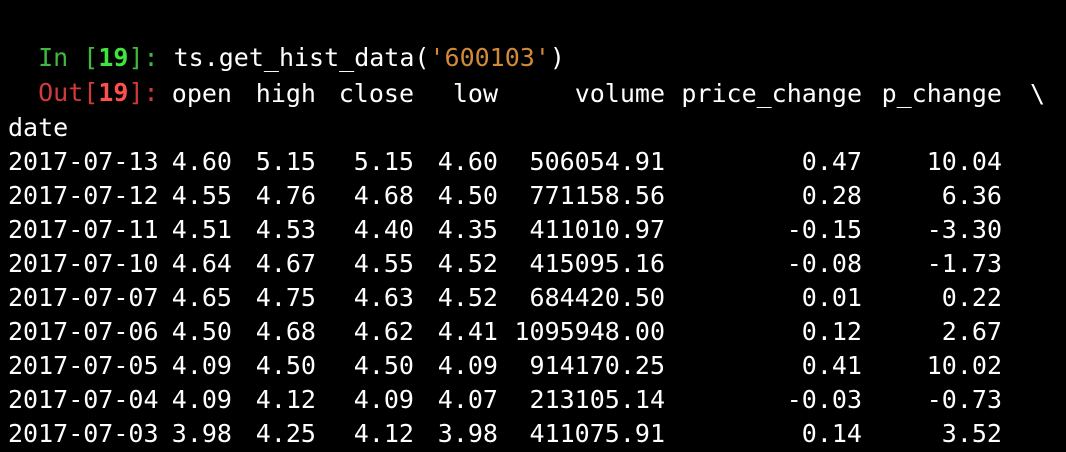 The width and height of the screenshot is (1066, 452). I want to click on code-string-literal: '600103', so click(489, 57).